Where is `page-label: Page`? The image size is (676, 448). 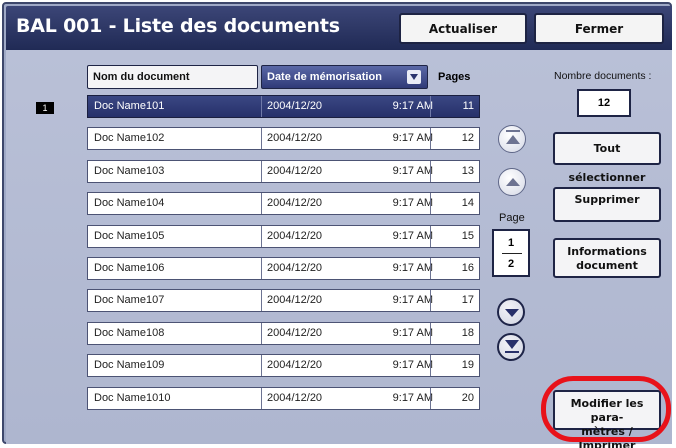 page-label: Page is located at coordinates (512, 218).